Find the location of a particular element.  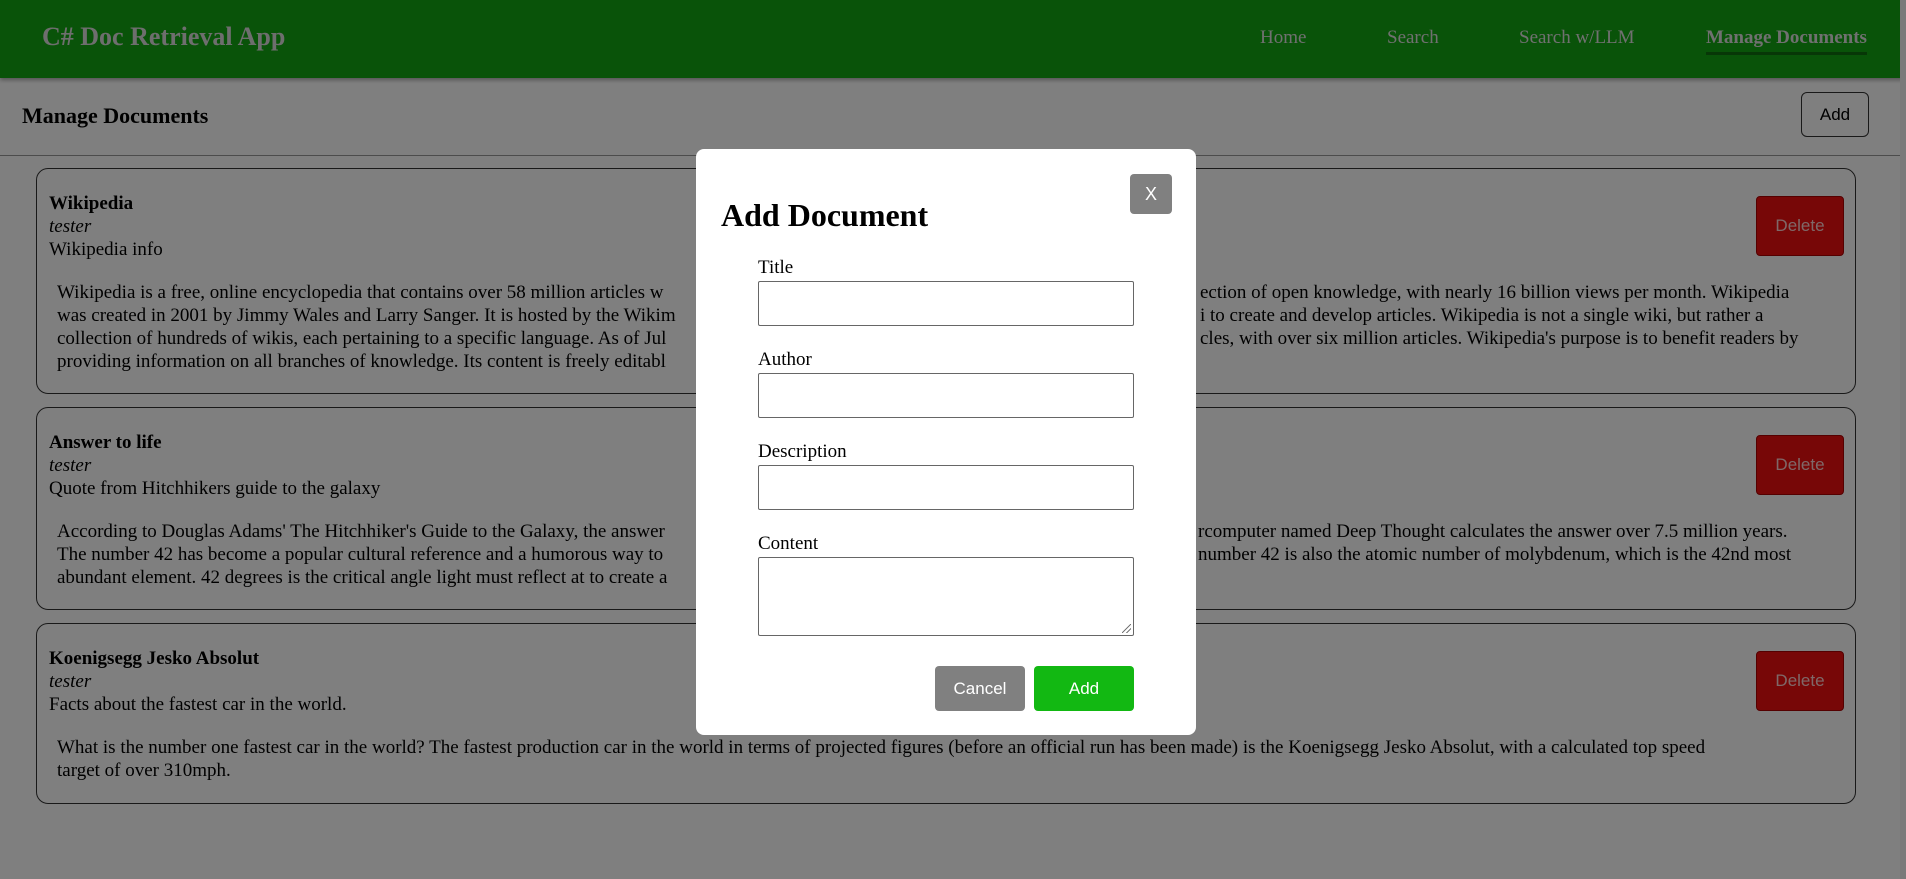

cancel-button: Cancel is located at coordinates (980, 688).